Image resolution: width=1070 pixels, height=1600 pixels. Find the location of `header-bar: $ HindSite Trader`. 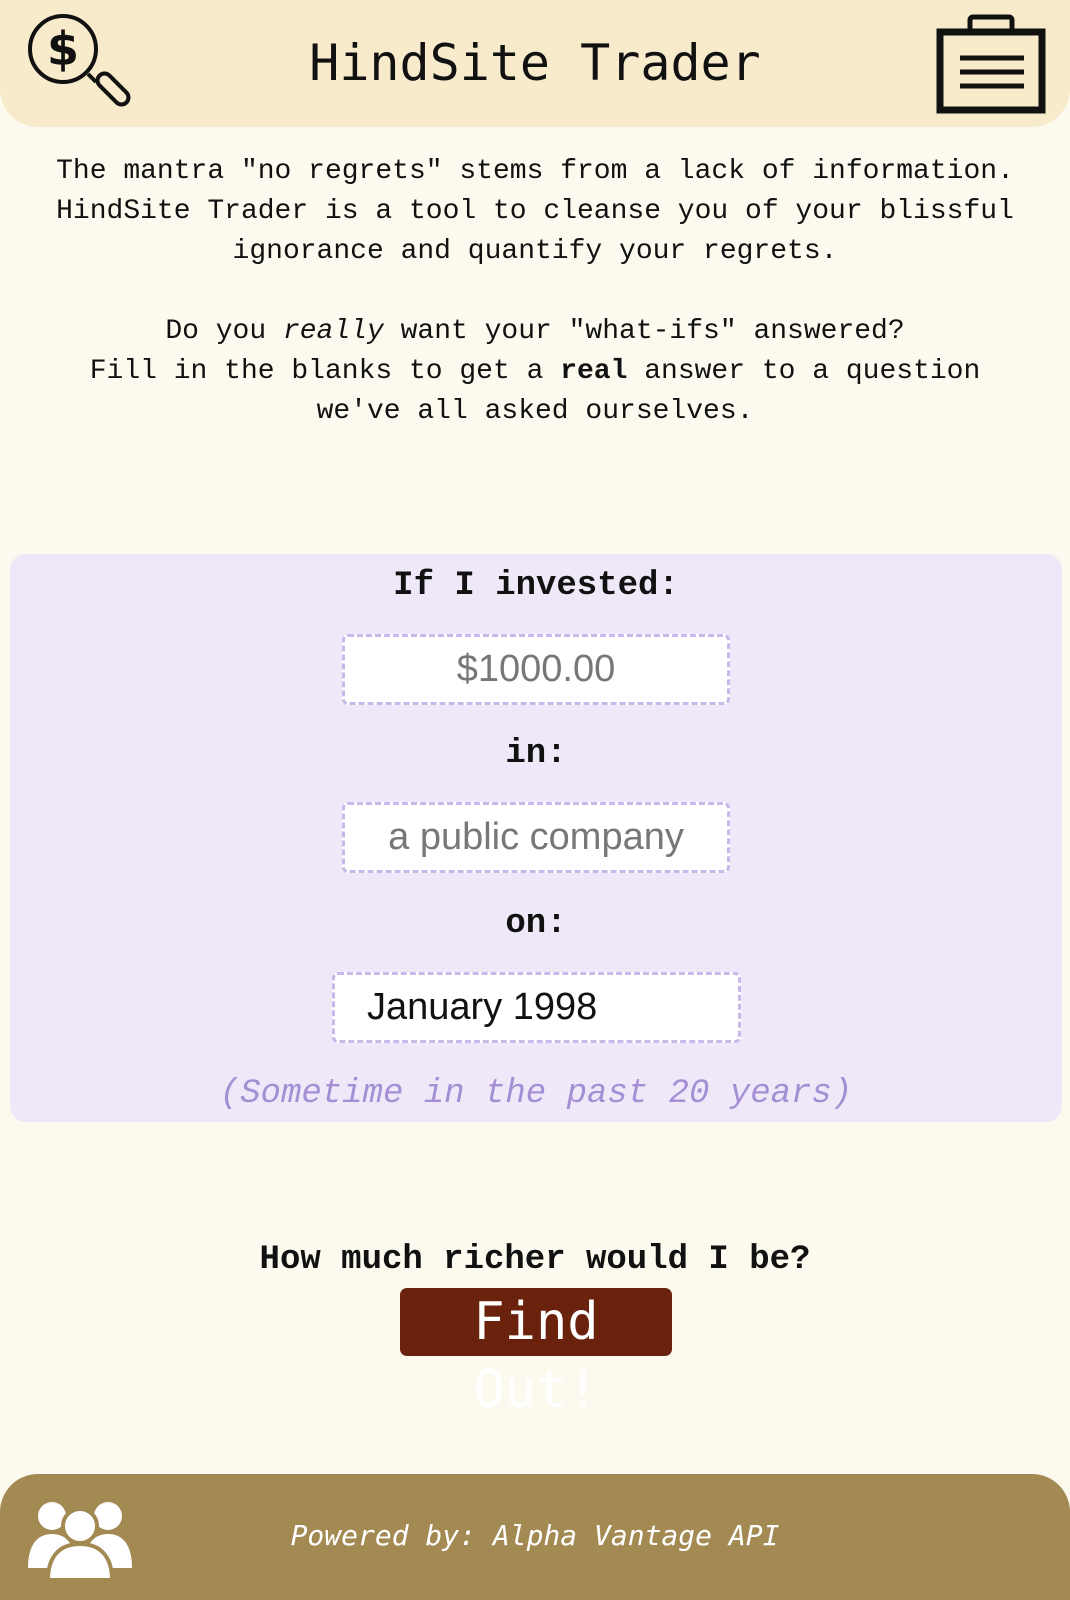

header-bar: $ HindSite Trader is located at coordinates (535, 63).